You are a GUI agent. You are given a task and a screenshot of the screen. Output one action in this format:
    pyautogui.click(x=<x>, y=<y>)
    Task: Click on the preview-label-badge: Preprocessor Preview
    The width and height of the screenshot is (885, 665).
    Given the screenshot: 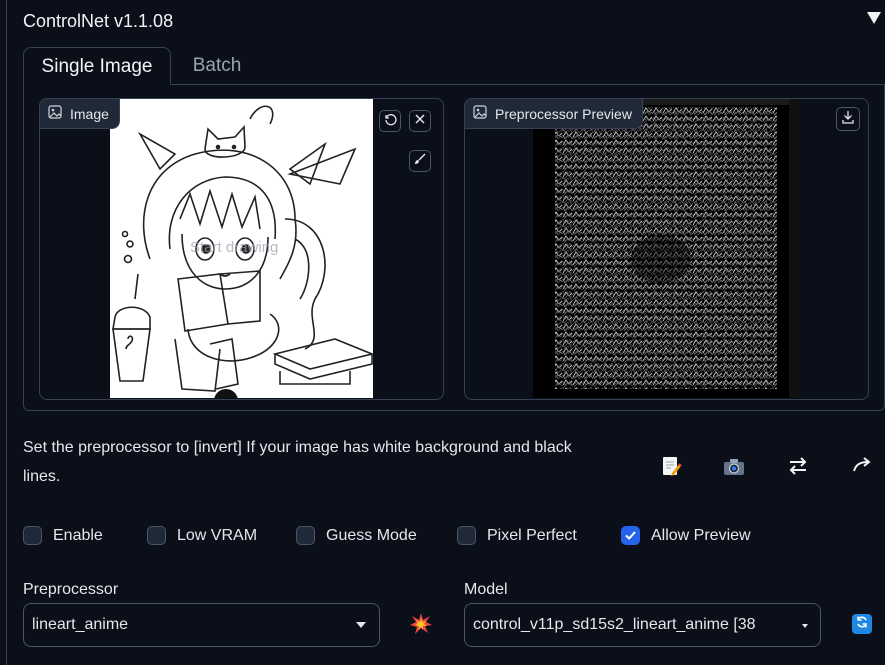 What is the action you would take?
    pyautogui.click(x=554, y=114)
    